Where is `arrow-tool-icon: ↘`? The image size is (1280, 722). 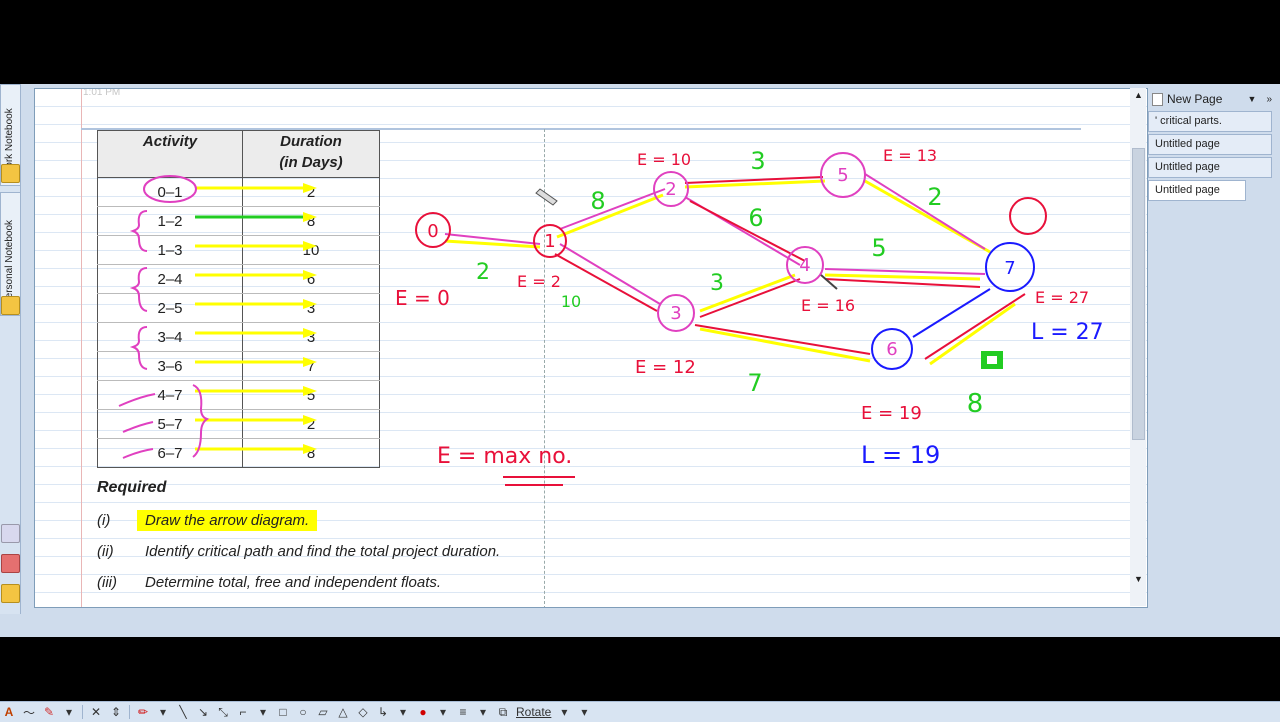
arrow-tool-icon: ↘ is located at coordinates (203, 712).